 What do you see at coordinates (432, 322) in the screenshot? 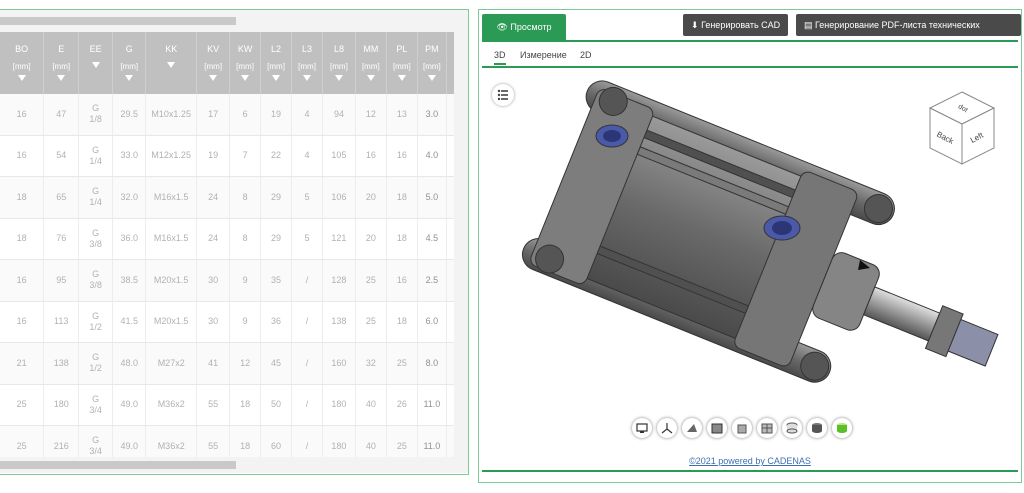
I see `table-cell: 6.0` at bounding box center [432, 322].